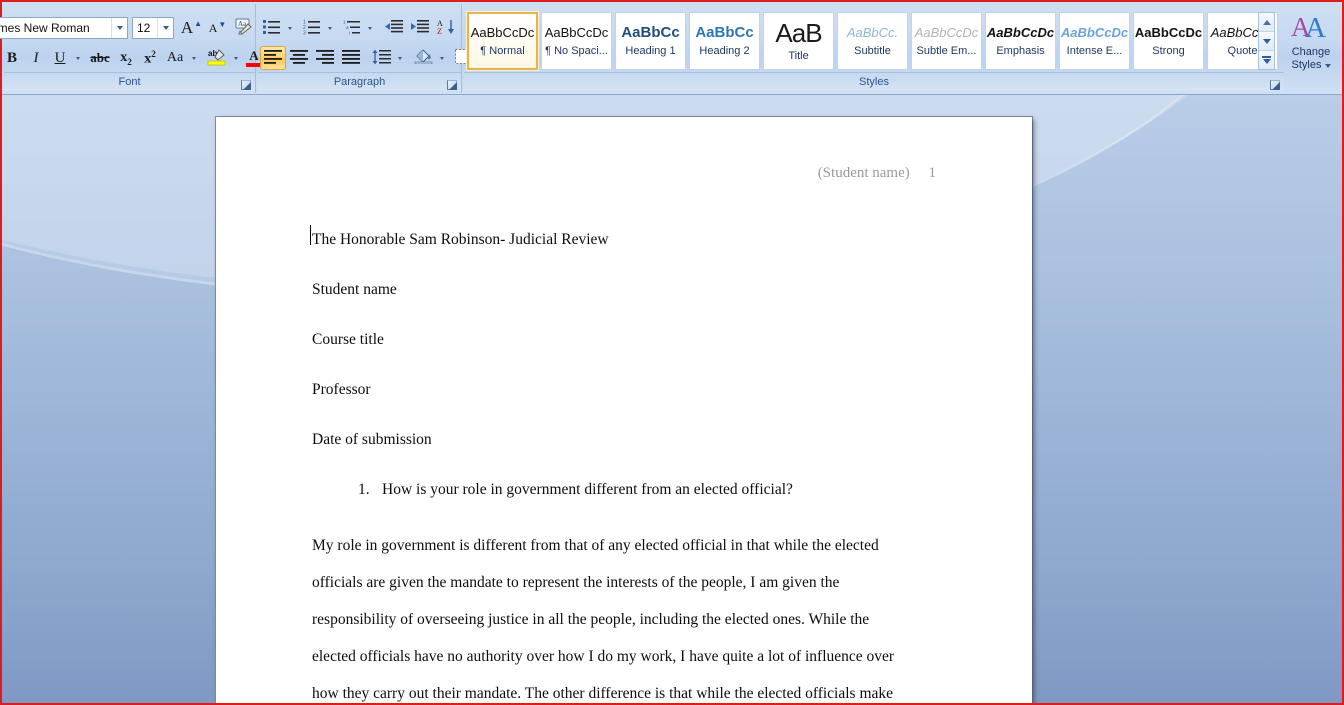  I want to click on multilevel-list-icon: 1 a i, so click(352, 28).